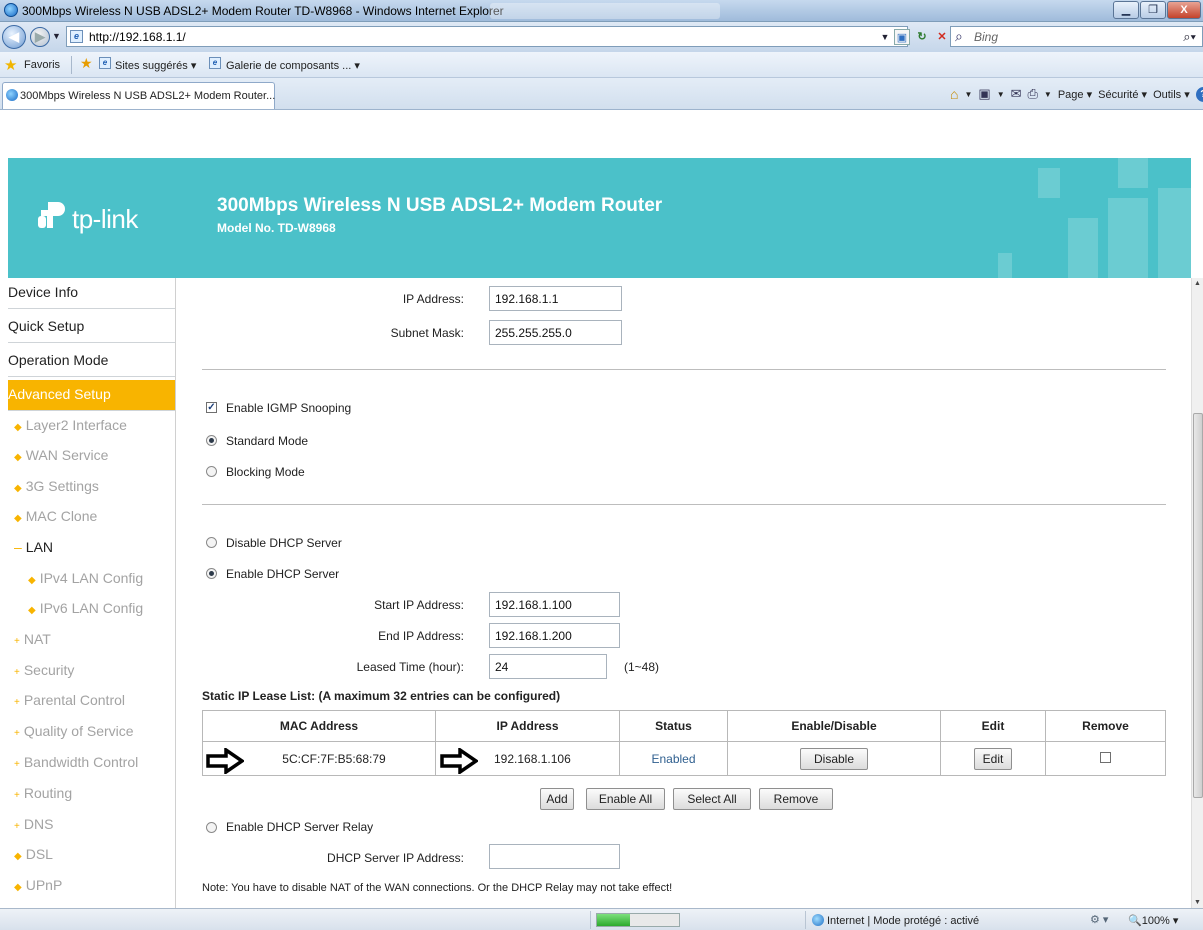  I want to click on back-button: ◀, so click(14, 37).